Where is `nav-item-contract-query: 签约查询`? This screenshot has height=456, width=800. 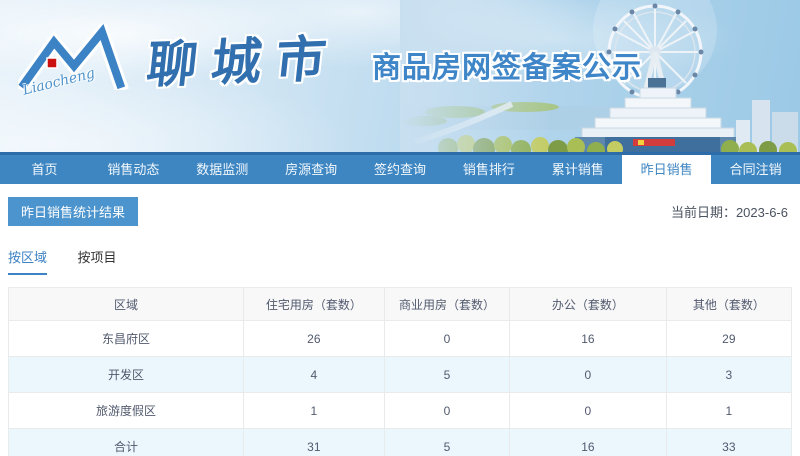 nav-item-contract-query: 签约查询 is located at coordinates (400, 169).